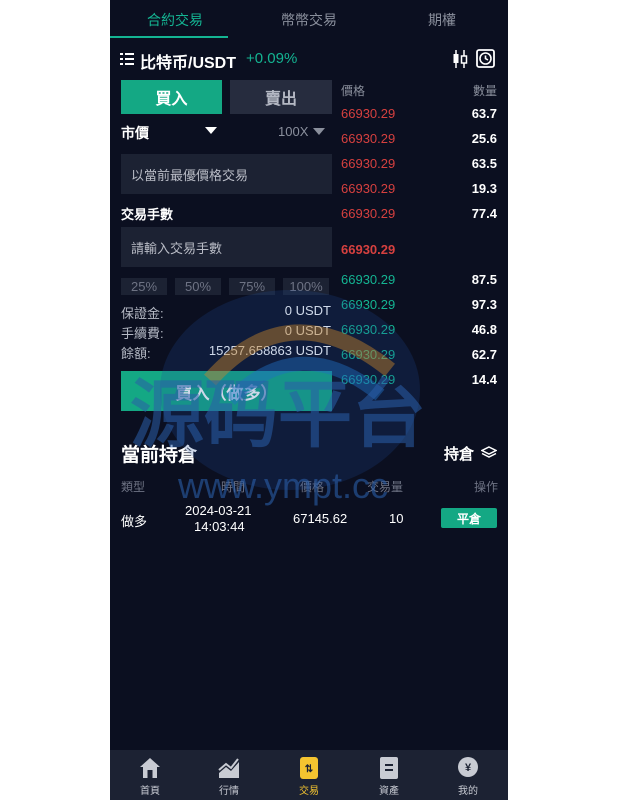  I want to click on ask-qty: 19.3, so click(484, 188).